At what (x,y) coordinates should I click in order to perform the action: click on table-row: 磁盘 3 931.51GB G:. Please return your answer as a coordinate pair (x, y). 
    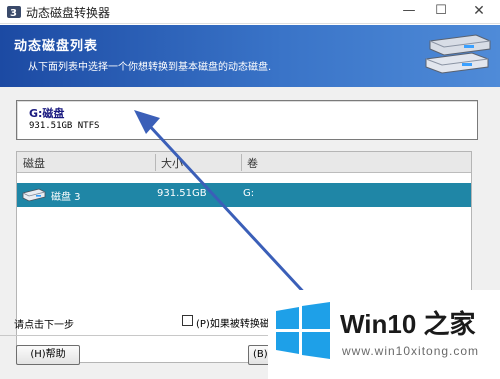
    Looking at the image, I should click on (244, 195).